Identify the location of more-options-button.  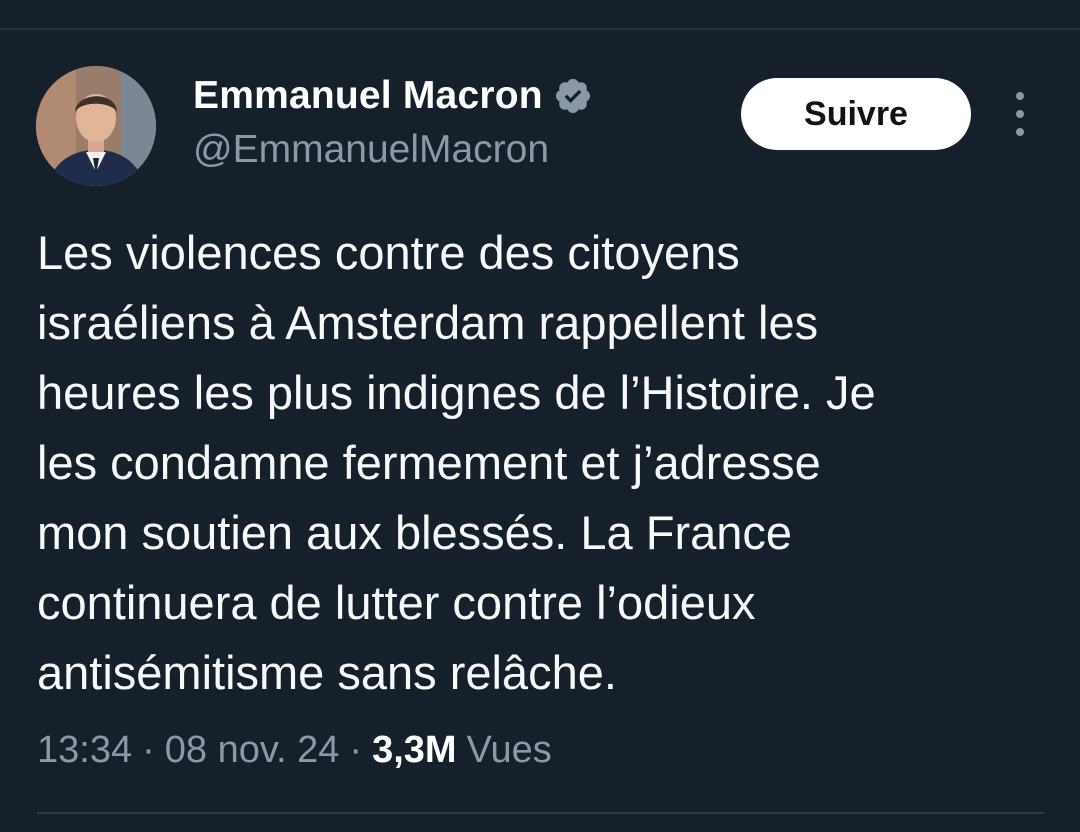
(1020, 114).